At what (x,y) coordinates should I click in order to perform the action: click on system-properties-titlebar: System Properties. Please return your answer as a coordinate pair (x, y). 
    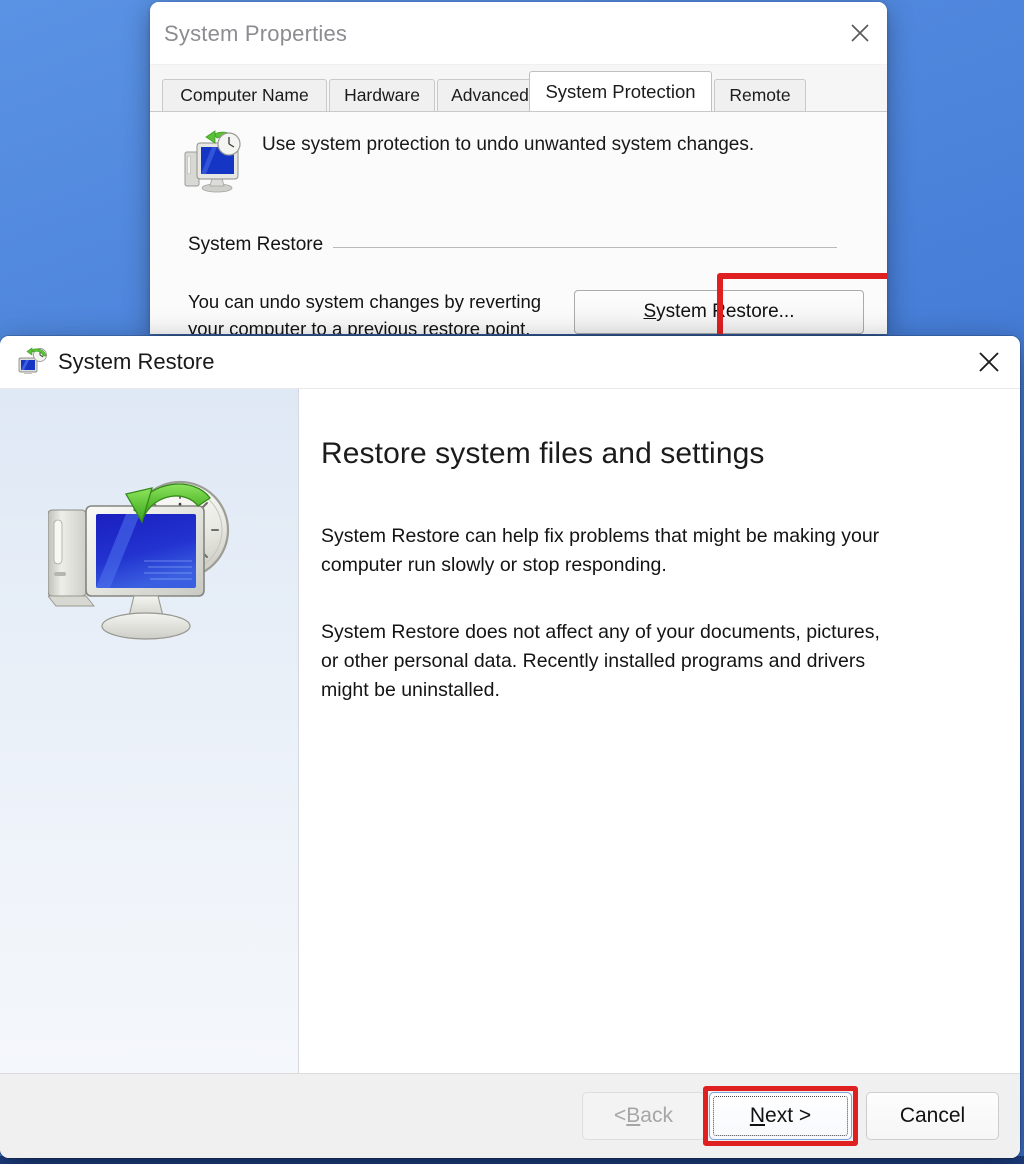
    Looking at the image, I should click on (518, 33).